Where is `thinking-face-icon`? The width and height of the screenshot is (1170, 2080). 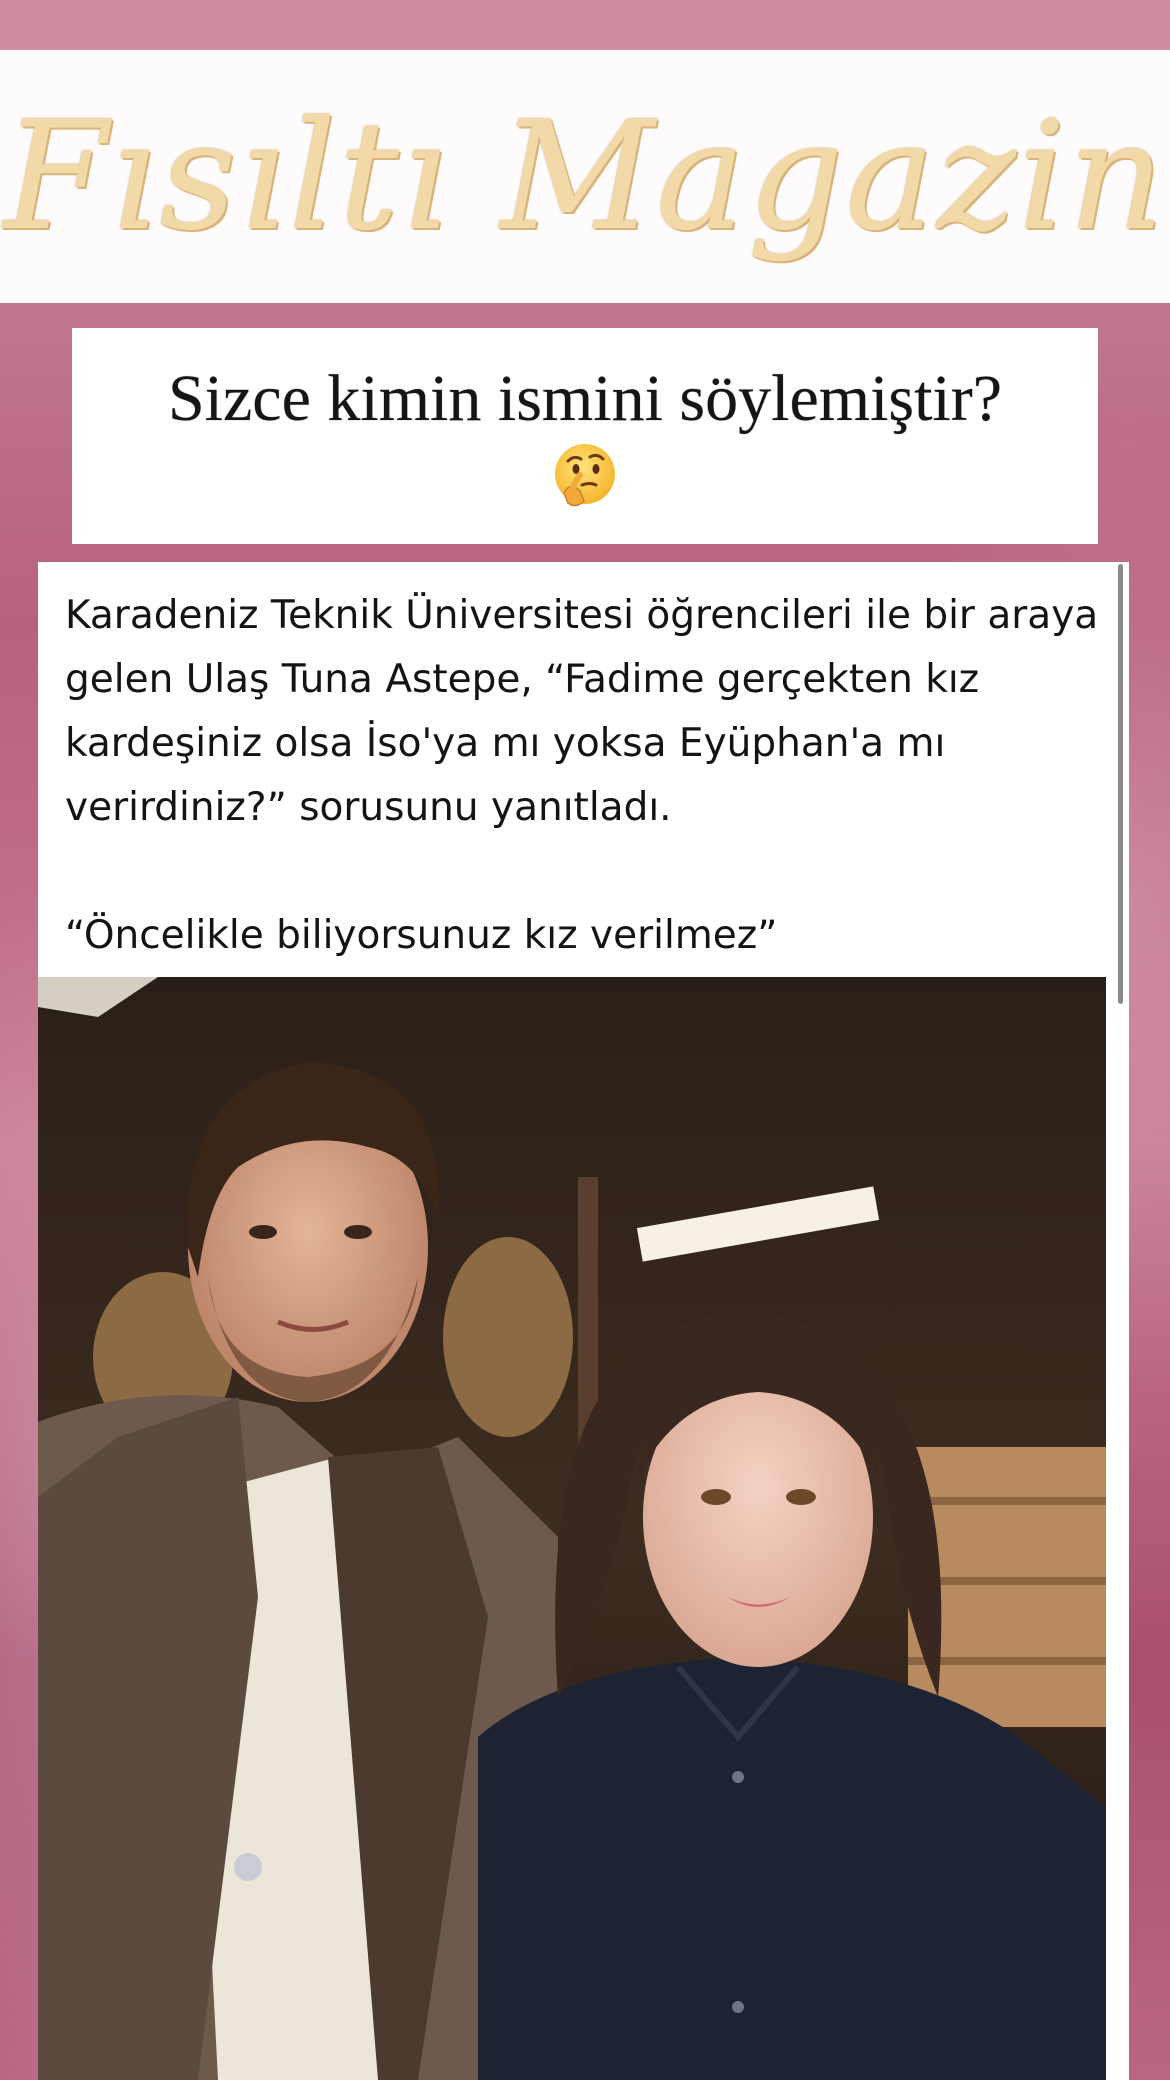
thinking-face-icon is located at coordinates (585, 475).